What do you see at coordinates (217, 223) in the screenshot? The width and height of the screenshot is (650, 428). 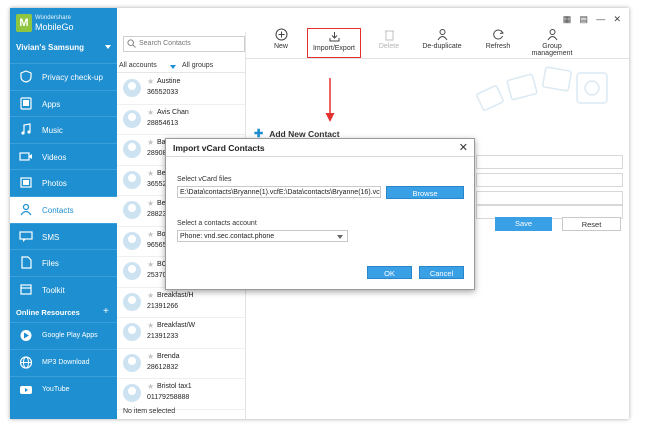 I see `contacts-account-label: Select a contacts account` at bounding box center [217, 223].